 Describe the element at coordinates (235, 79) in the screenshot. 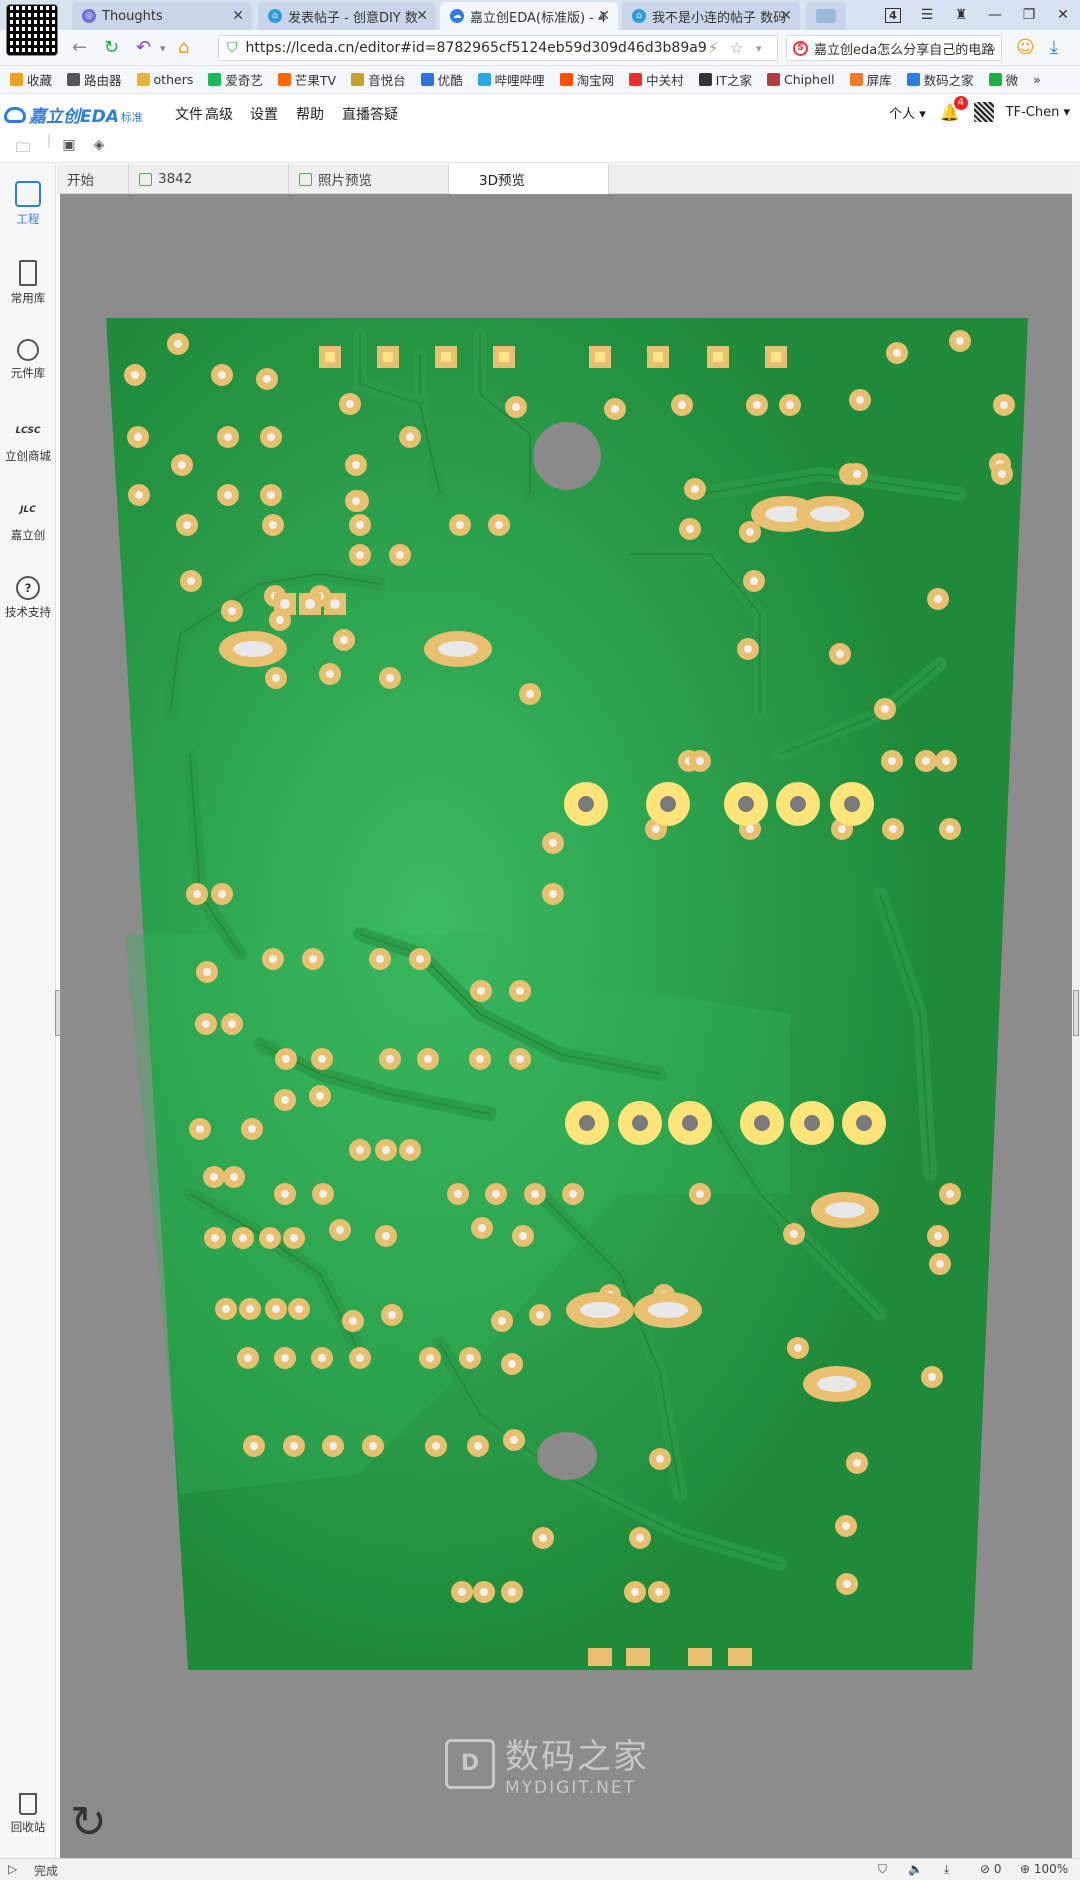

I see `bookmark-item: 爱奇艺` at that location.